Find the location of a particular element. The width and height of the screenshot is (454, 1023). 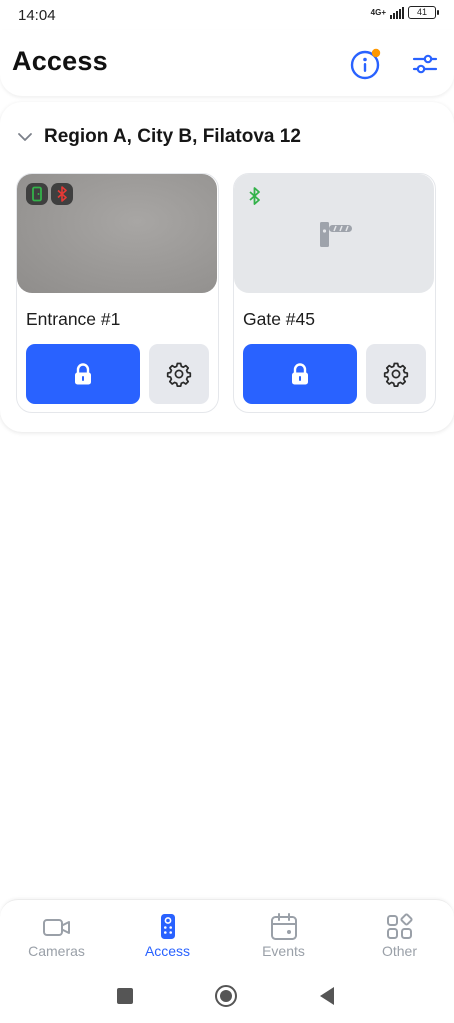

camera-preview is located at coordinates (117, 233).